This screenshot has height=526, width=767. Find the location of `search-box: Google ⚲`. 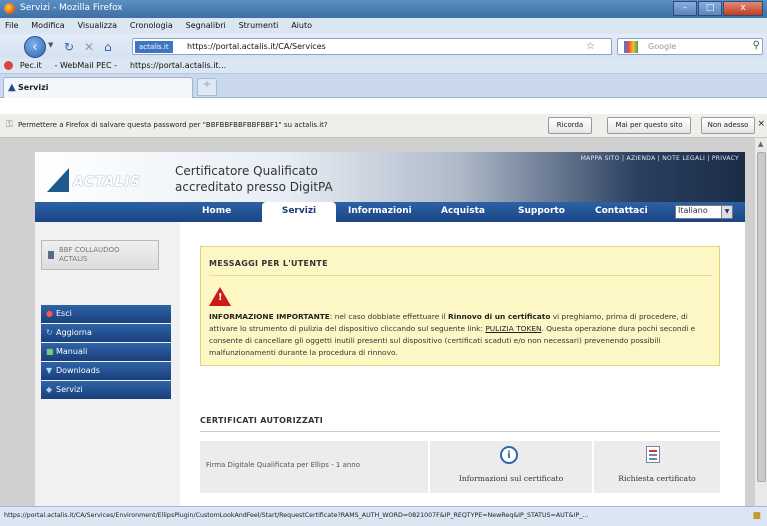

search-box: Google ⚲ is located at coordinates (690, 46).